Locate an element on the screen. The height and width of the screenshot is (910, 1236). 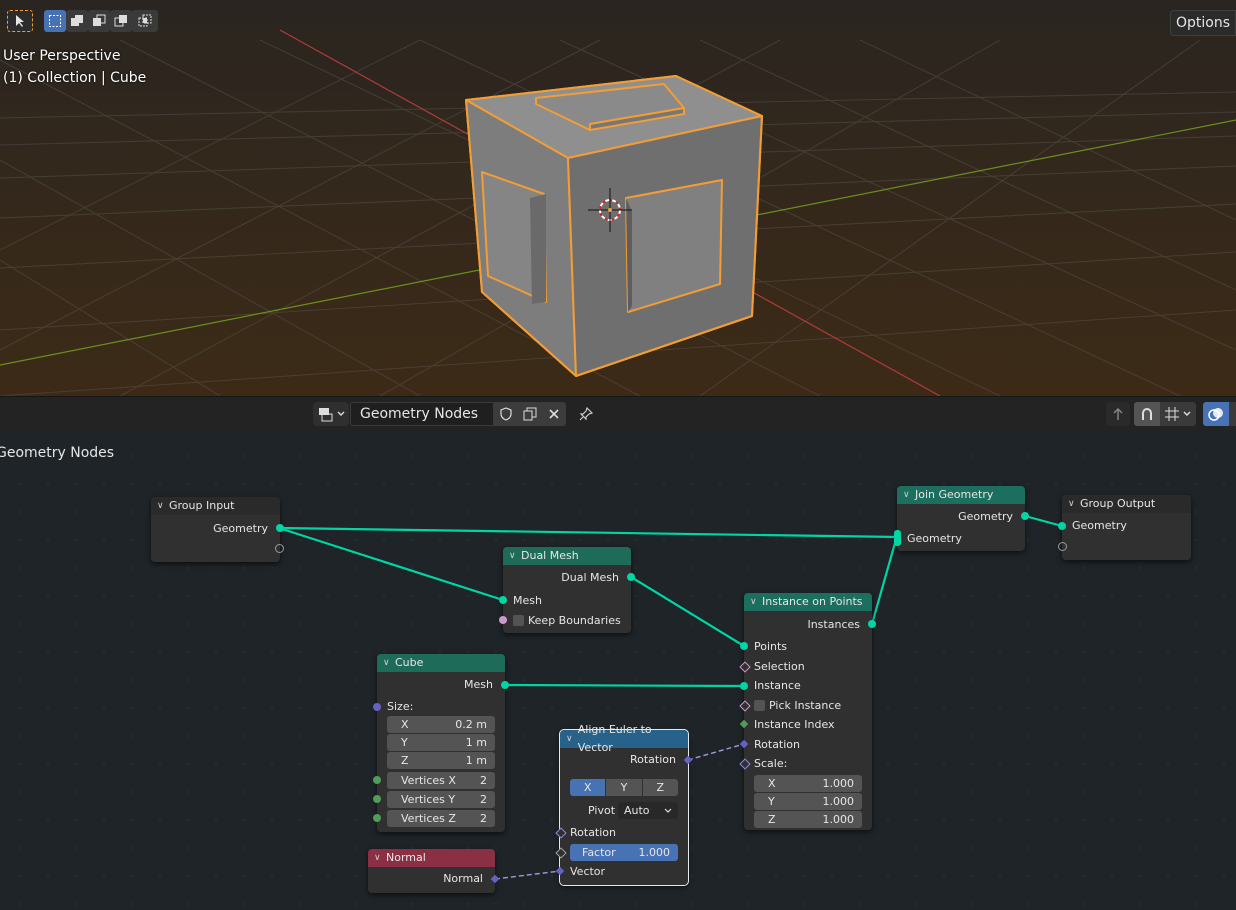
group-input-node: ∨ Group Input Geometry is located at coordinates (217, 529).